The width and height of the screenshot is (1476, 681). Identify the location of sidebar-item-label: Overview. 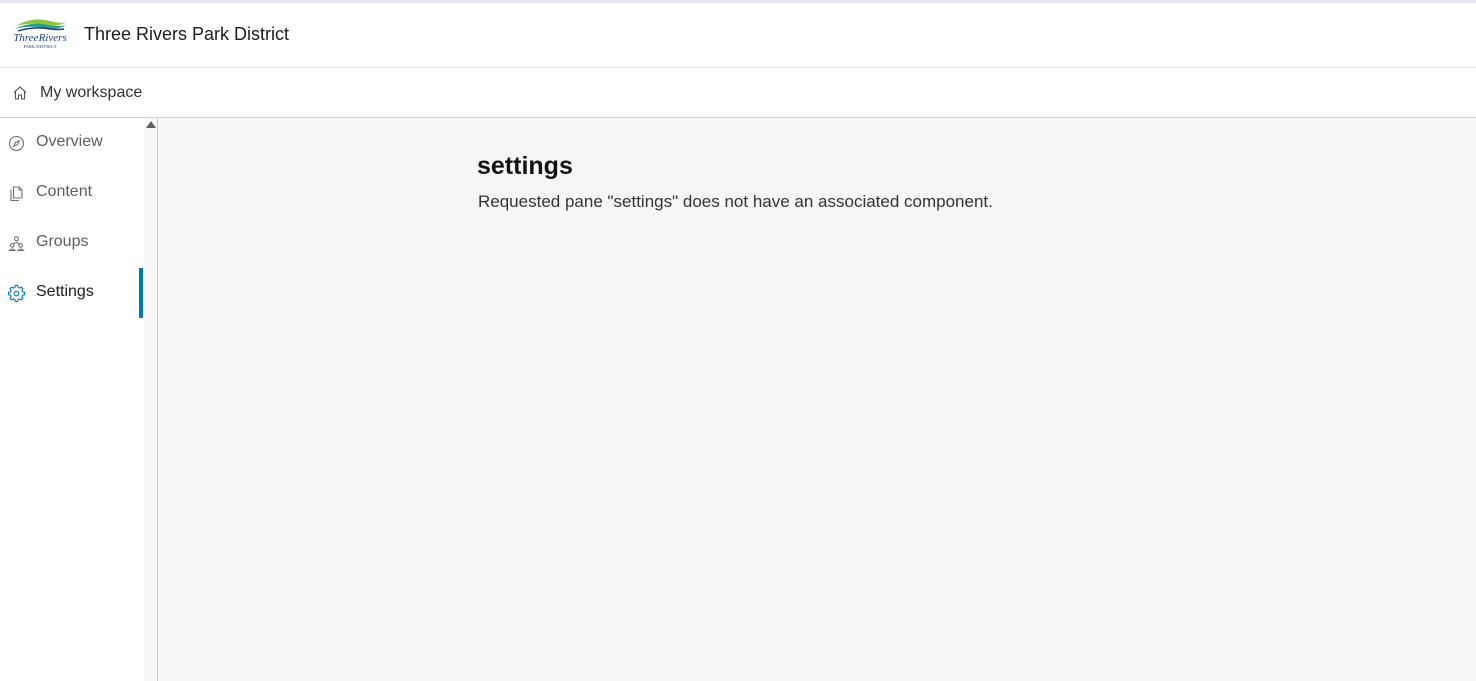
(69, 141).